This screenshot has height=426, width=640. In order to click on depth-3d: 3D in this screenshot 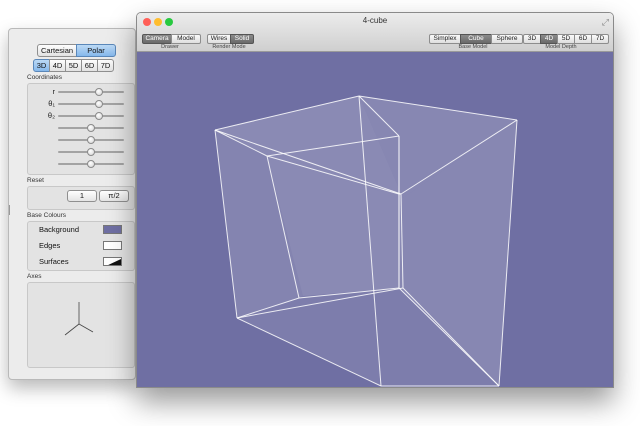, I will do `click(532, 39)`.